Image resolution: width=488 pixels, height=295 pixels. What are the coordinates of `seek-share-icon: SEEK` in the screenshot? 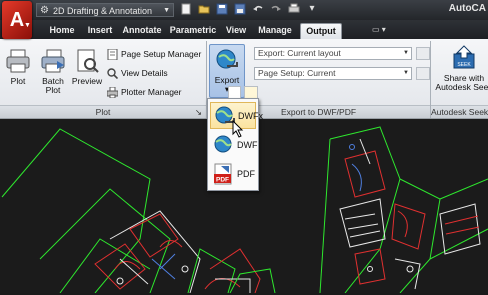 It's located at (464, 57).